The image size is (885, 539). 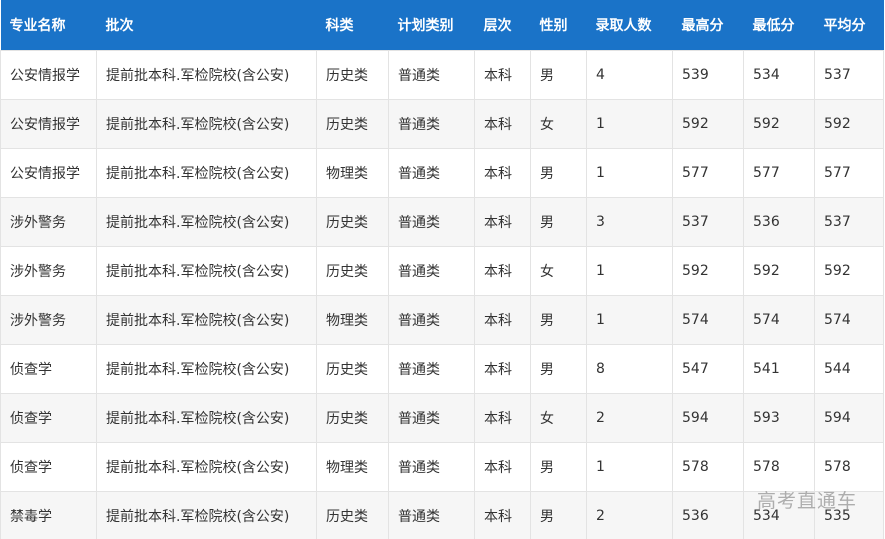 What do you see at coordinates (623, 25) in the screenshot?
I see `header-admitted-count: 录取人数` at bounding box center [623, 25].